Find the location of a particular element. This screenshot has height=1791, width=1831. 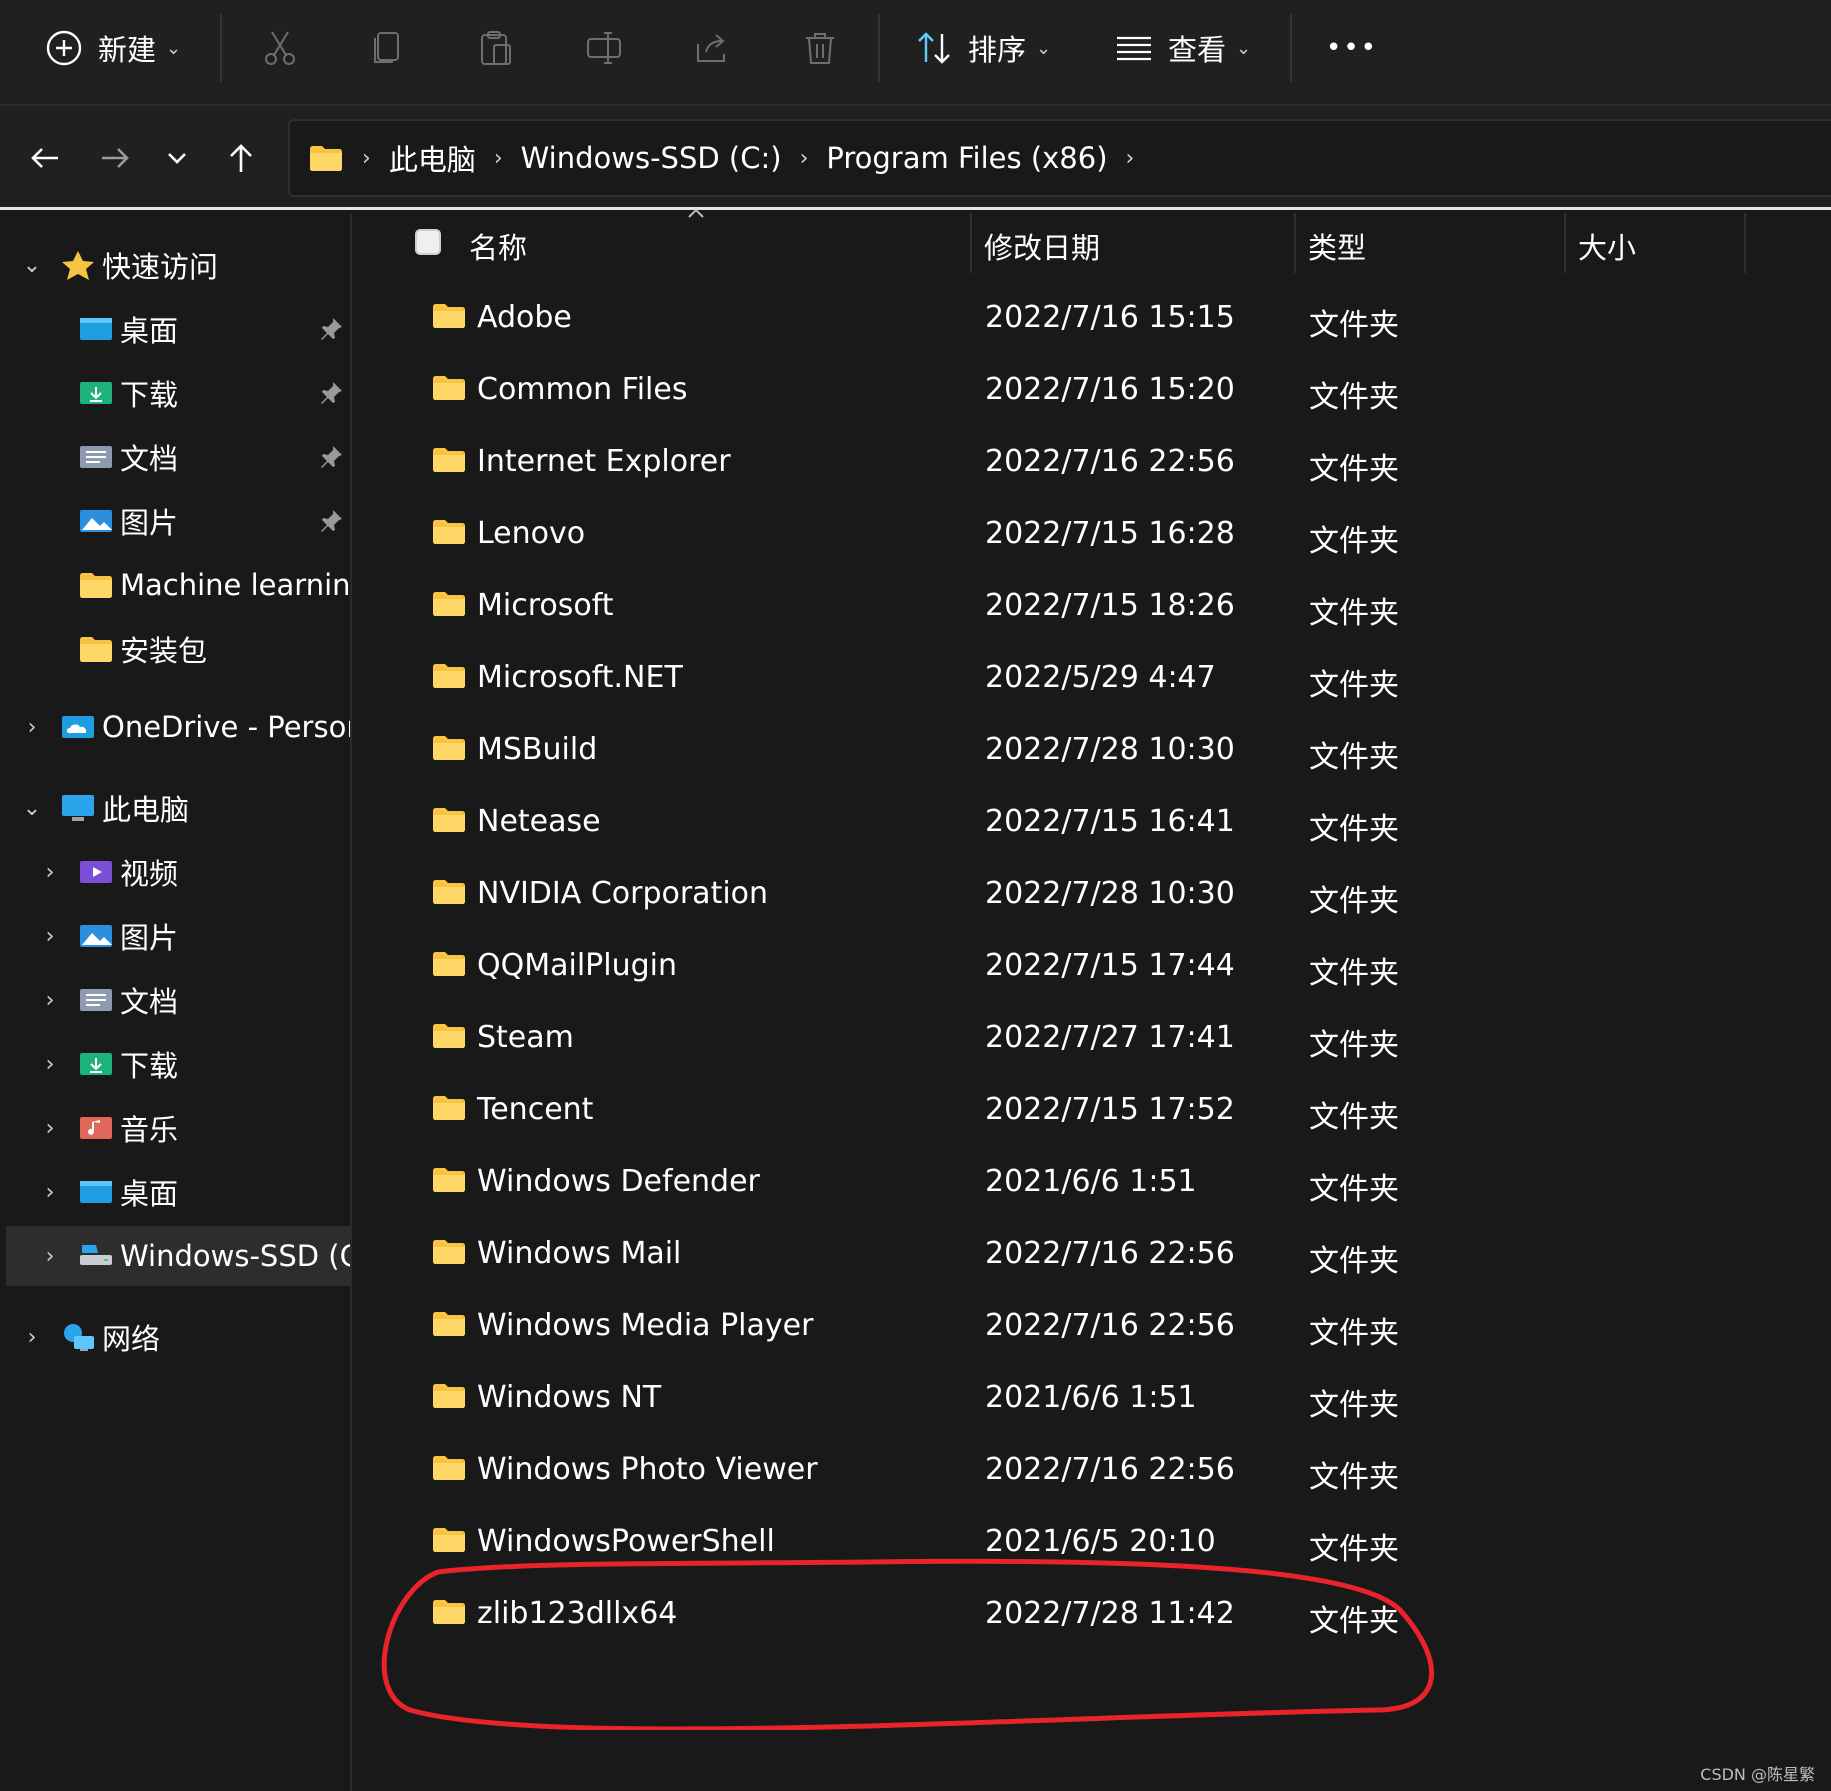

cut-button is located at coordinates (280, 48).